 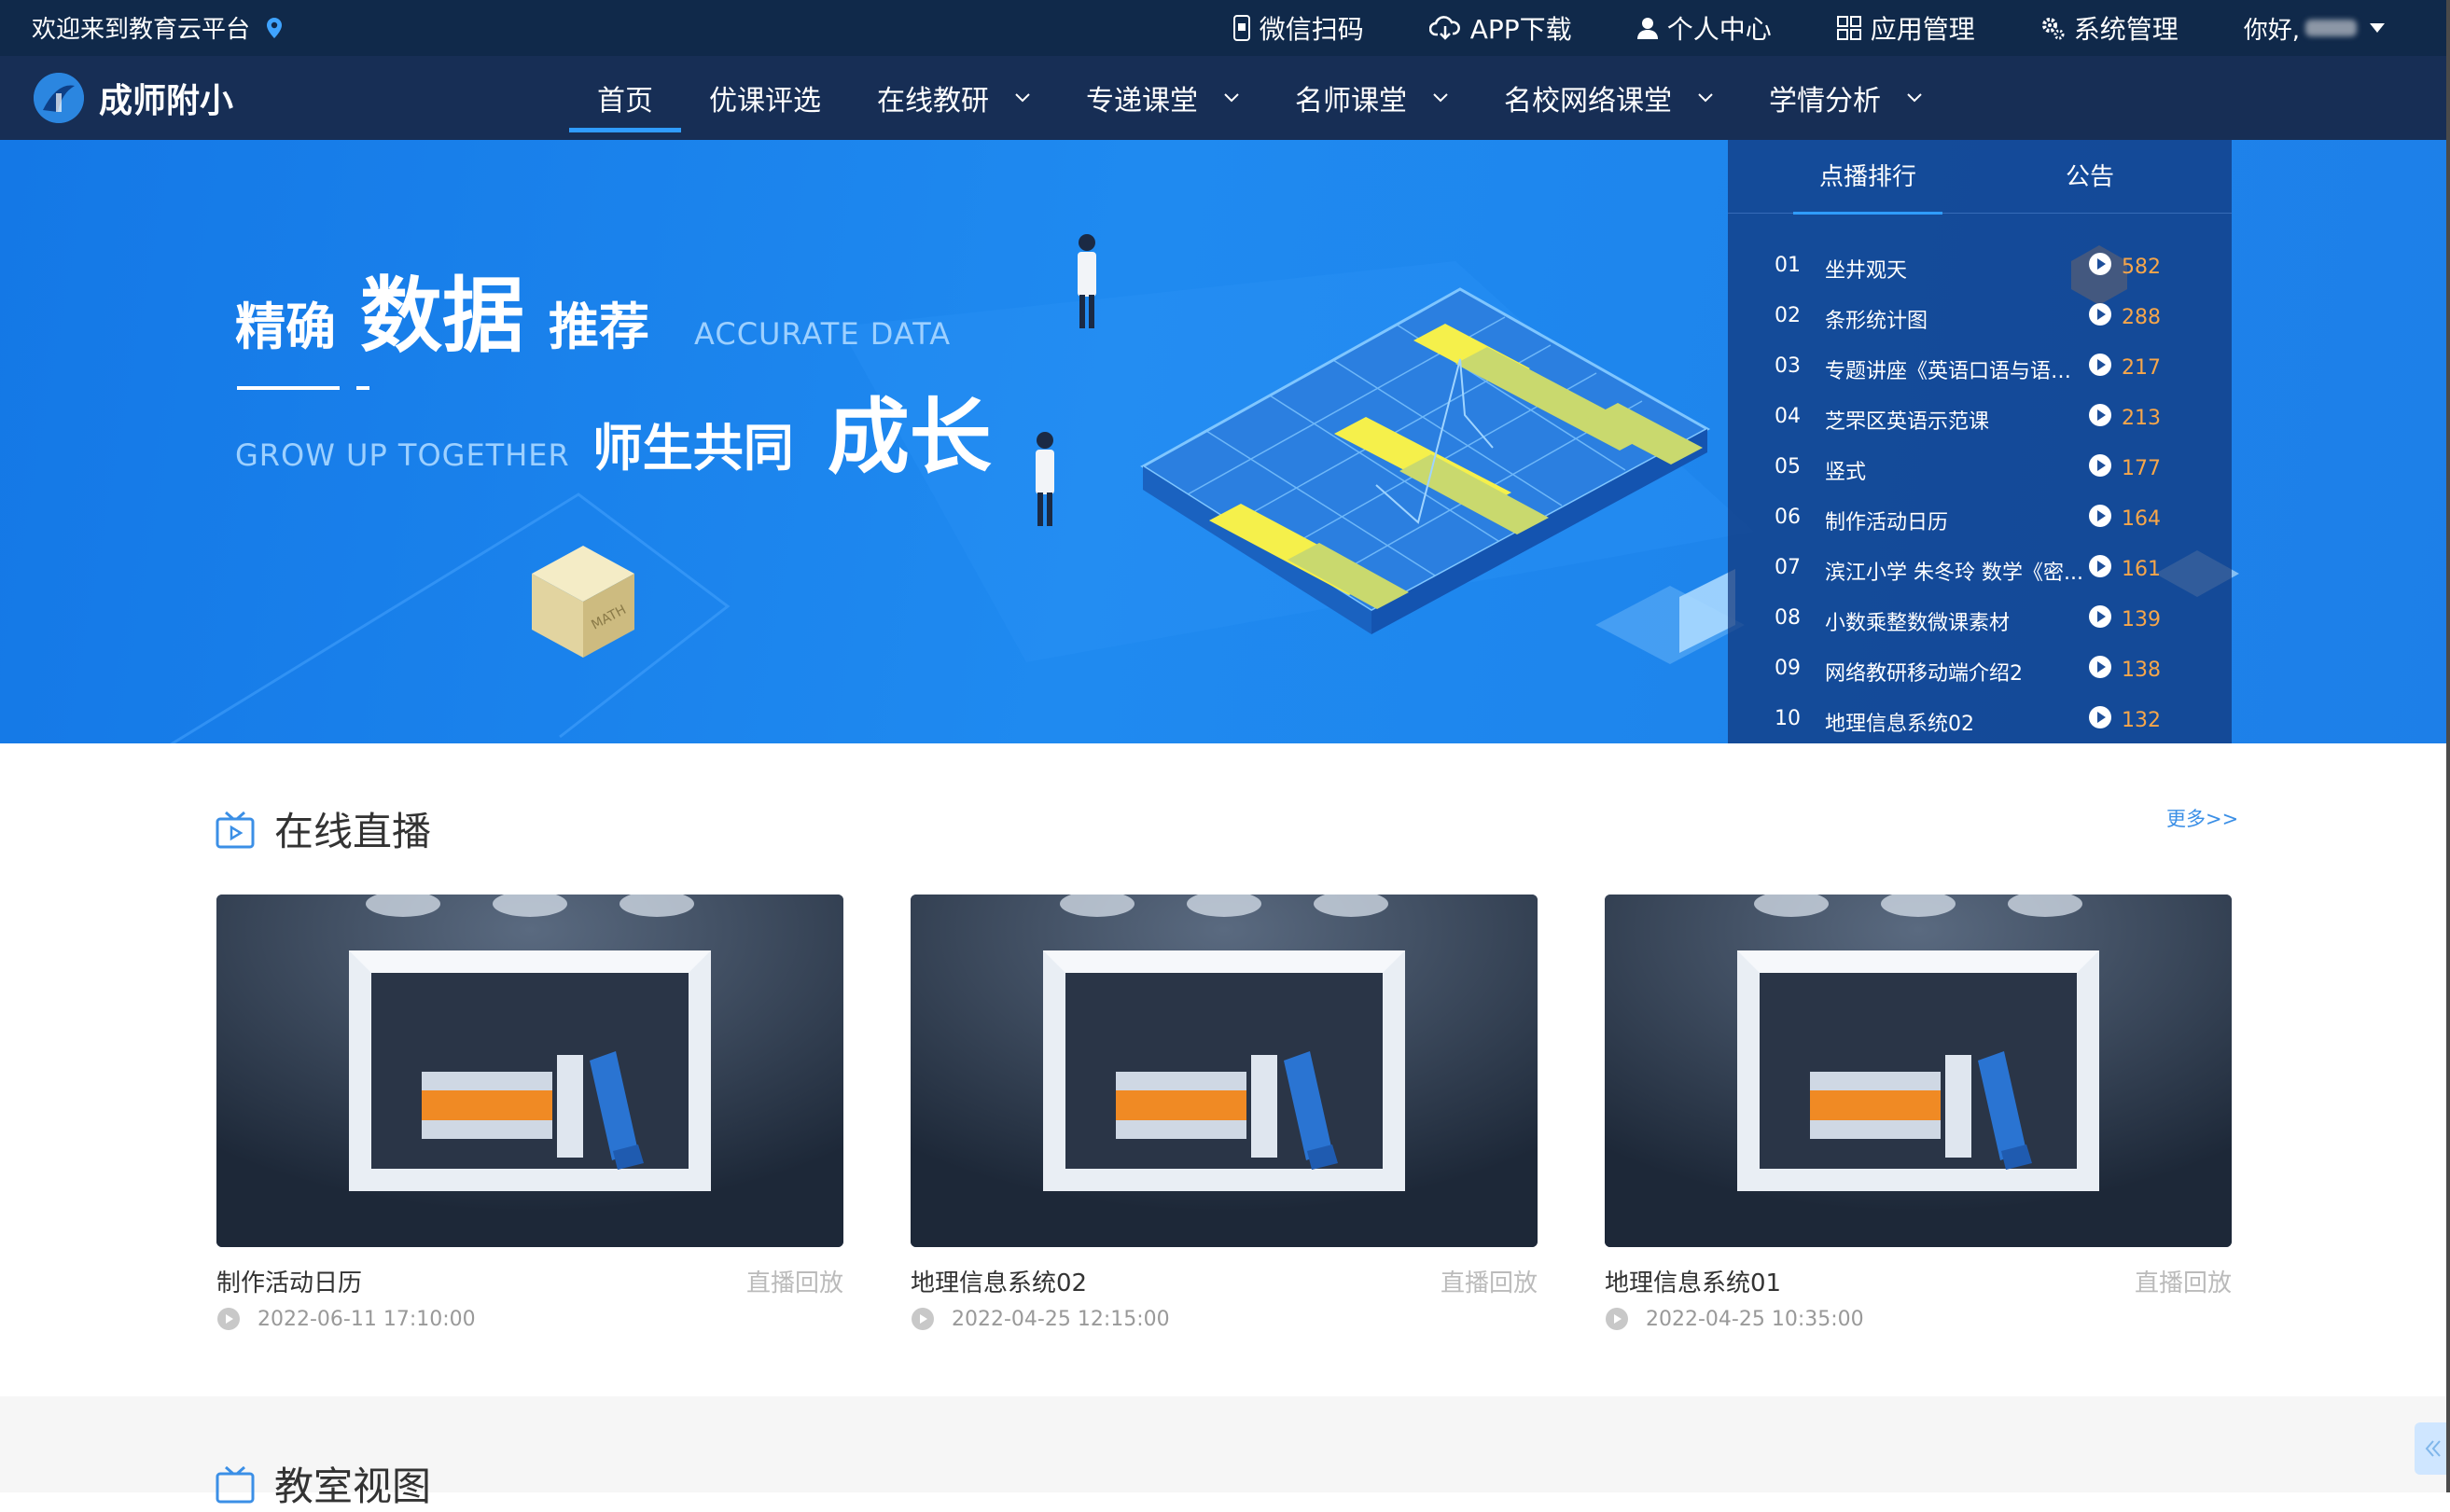 I want to click on username-redacted, so click(x=2331, y=28).